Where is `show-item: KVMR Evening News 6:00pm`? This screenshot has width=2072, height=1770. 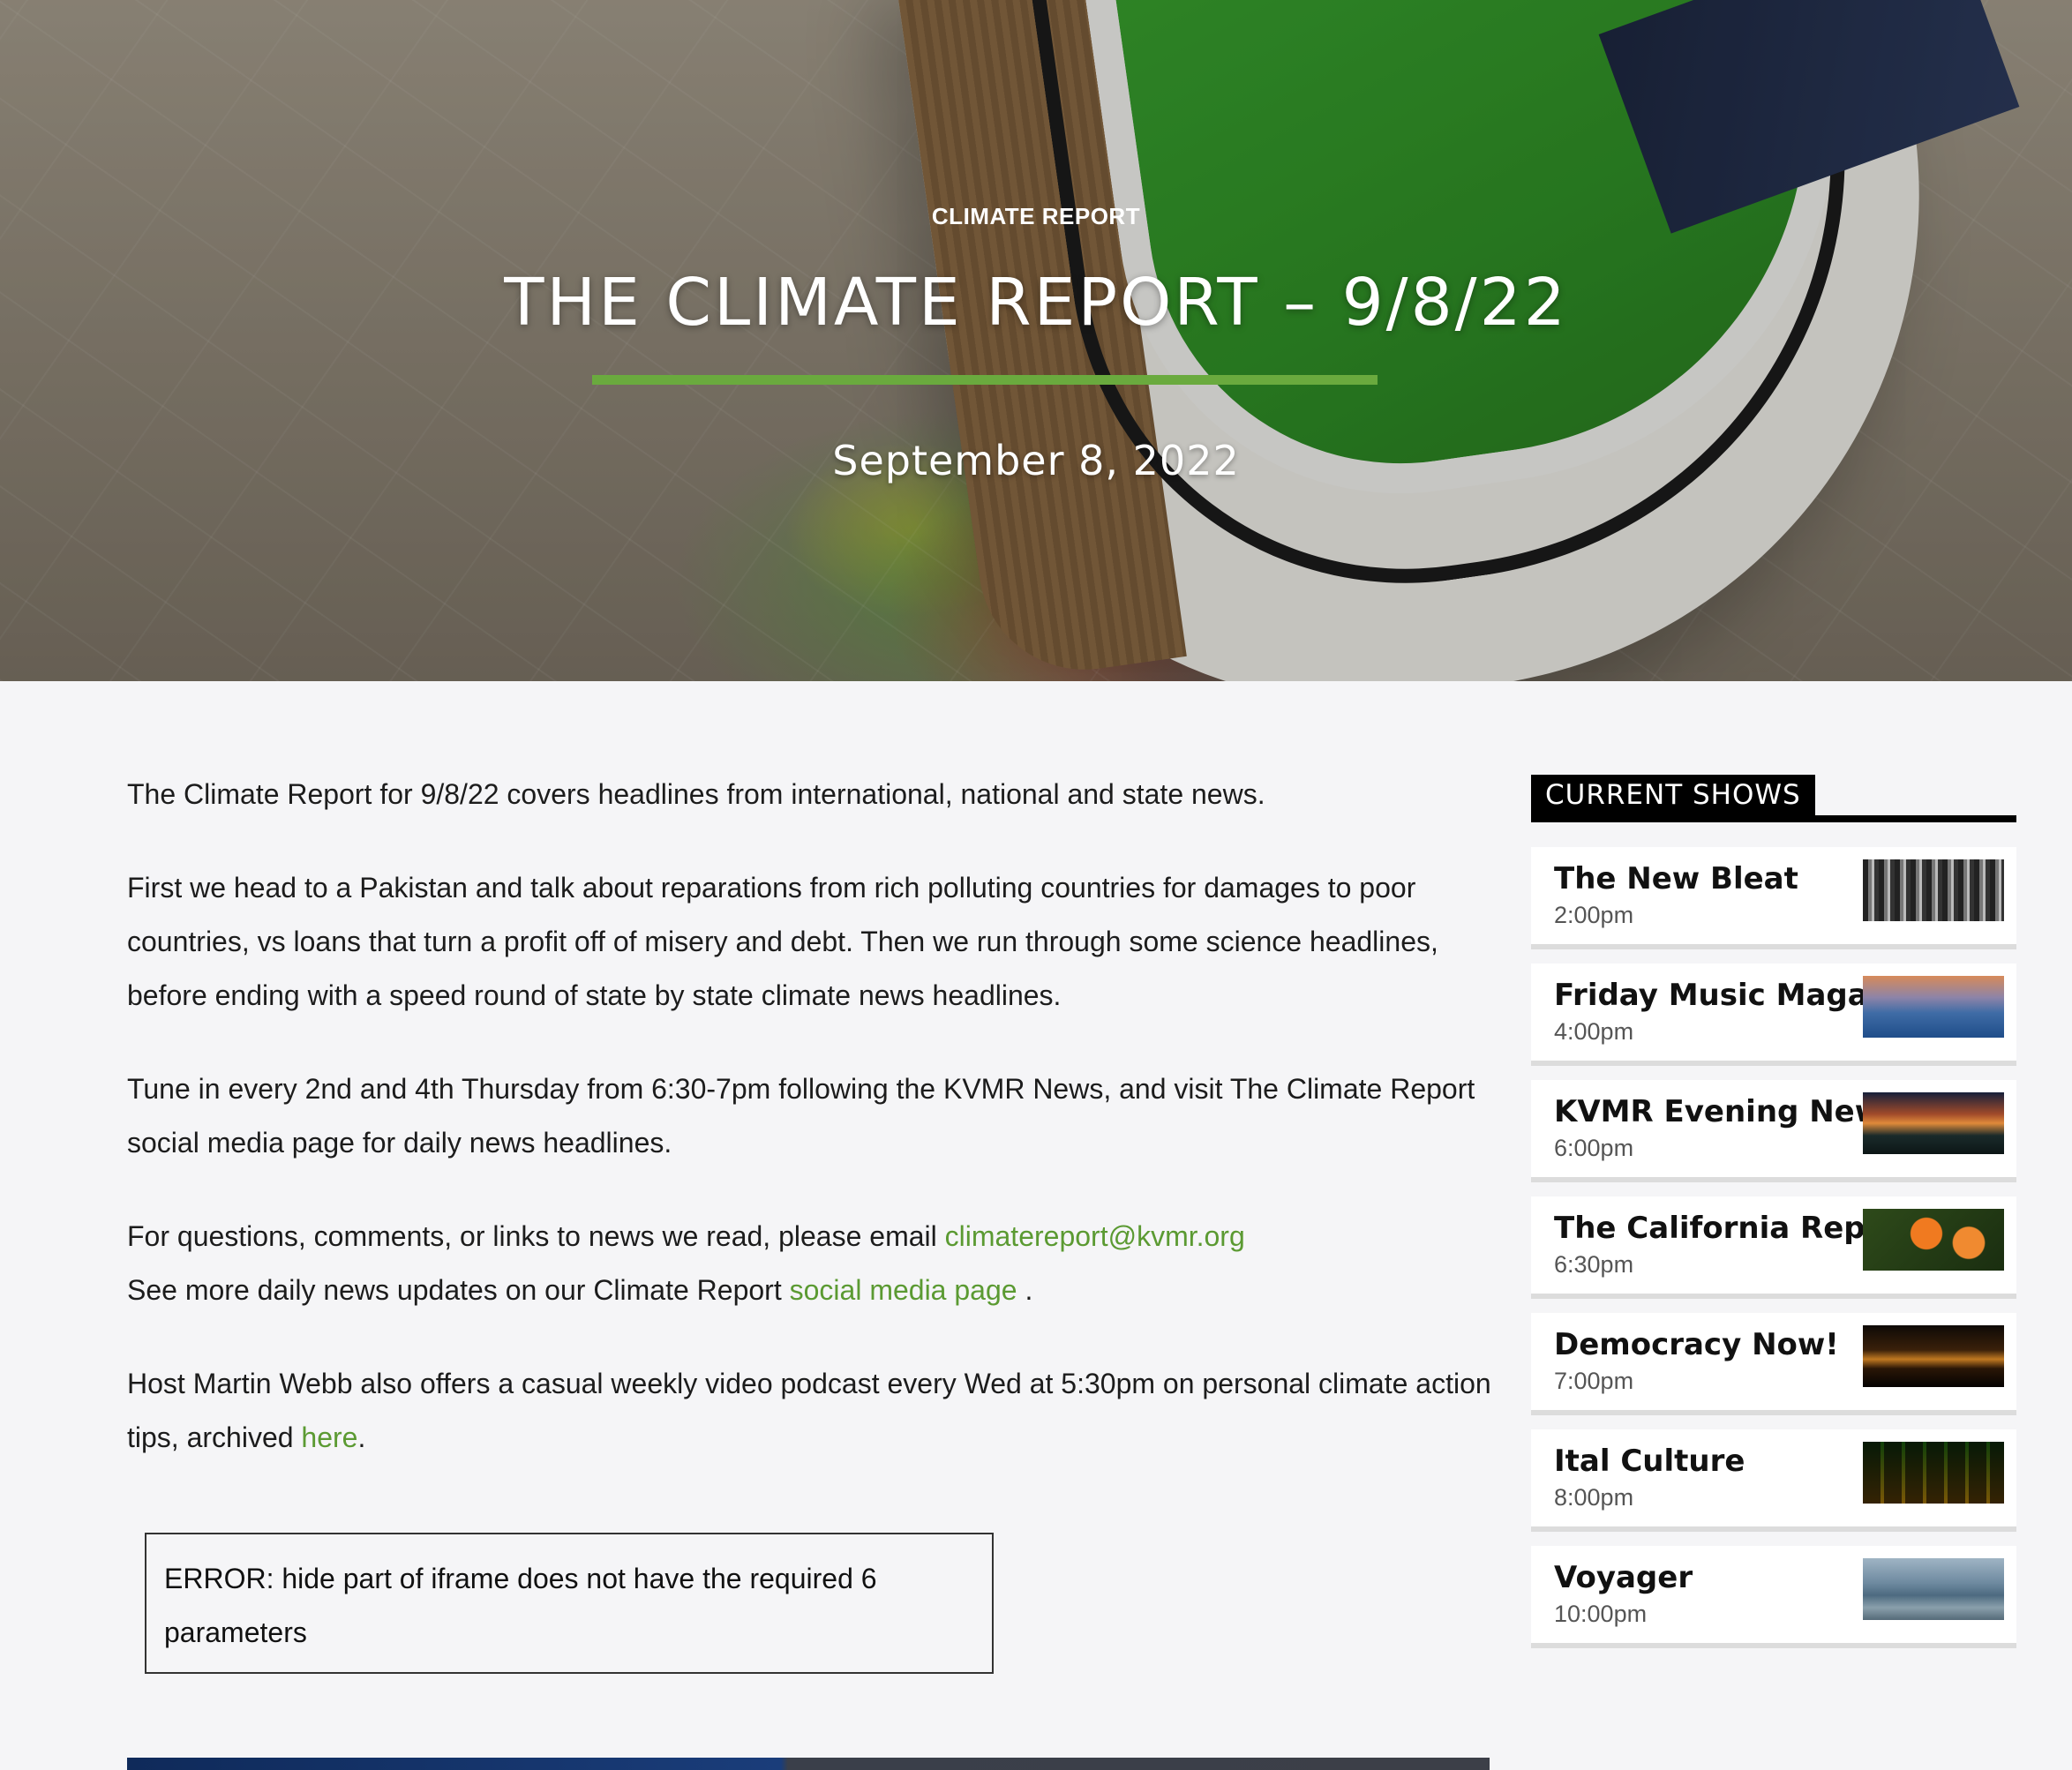 show-item: KVMR Evening News 6:00pm is located at coordinates (1774, 1131).